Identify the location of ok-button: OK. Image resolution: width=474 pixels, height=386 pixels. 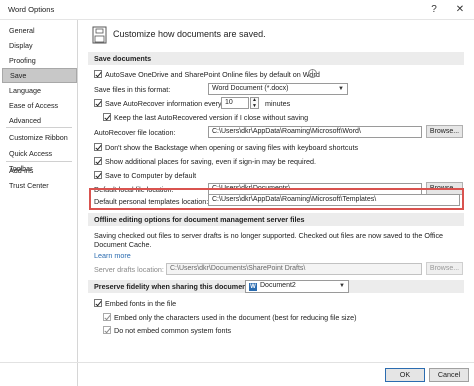
(405, 375).